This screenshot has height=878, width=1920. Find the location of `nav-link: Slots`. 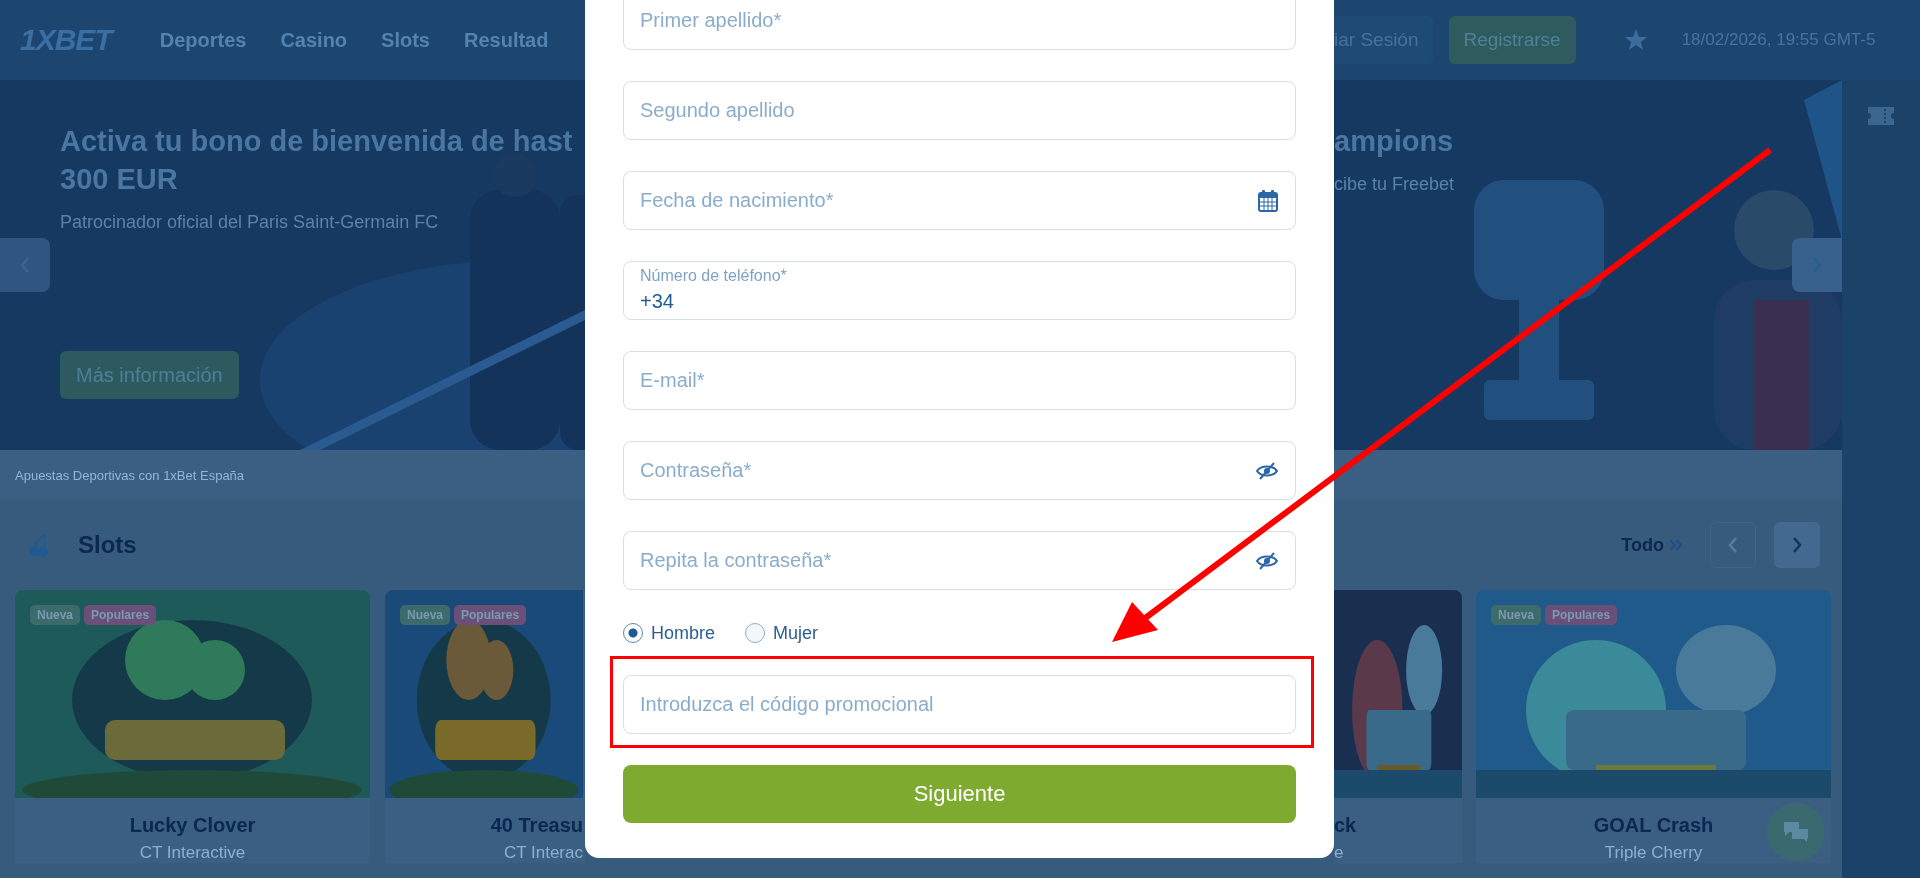

nav-link: Slots is located at coordinates (405, 40).